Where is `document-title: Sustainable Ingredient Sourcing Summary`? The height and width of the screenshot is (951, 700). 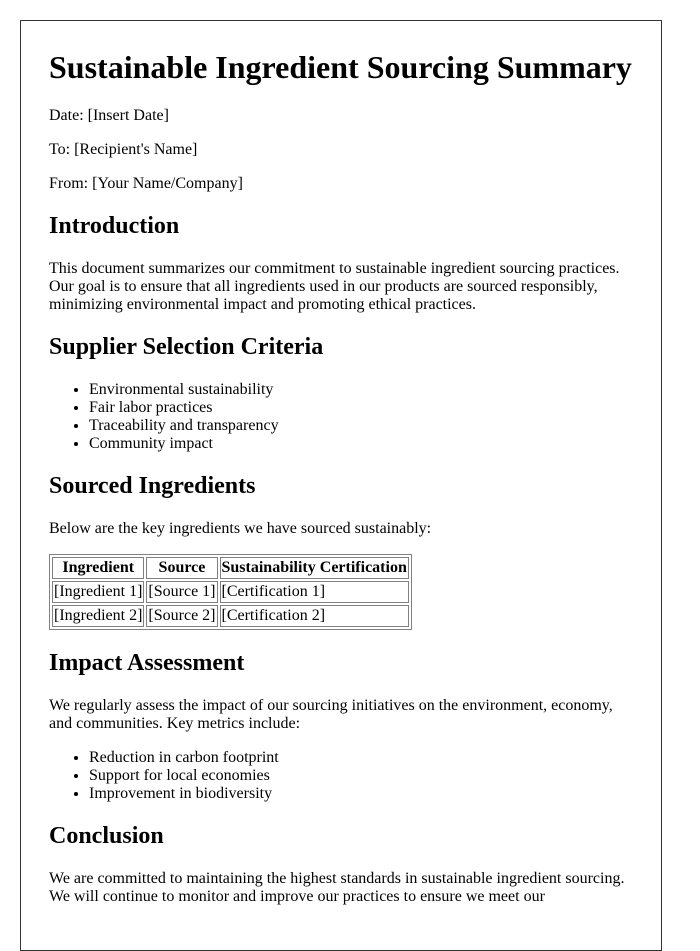
document-title: Sustainable Ingredient Sourcing Summary is located at coordinates (340, 67).